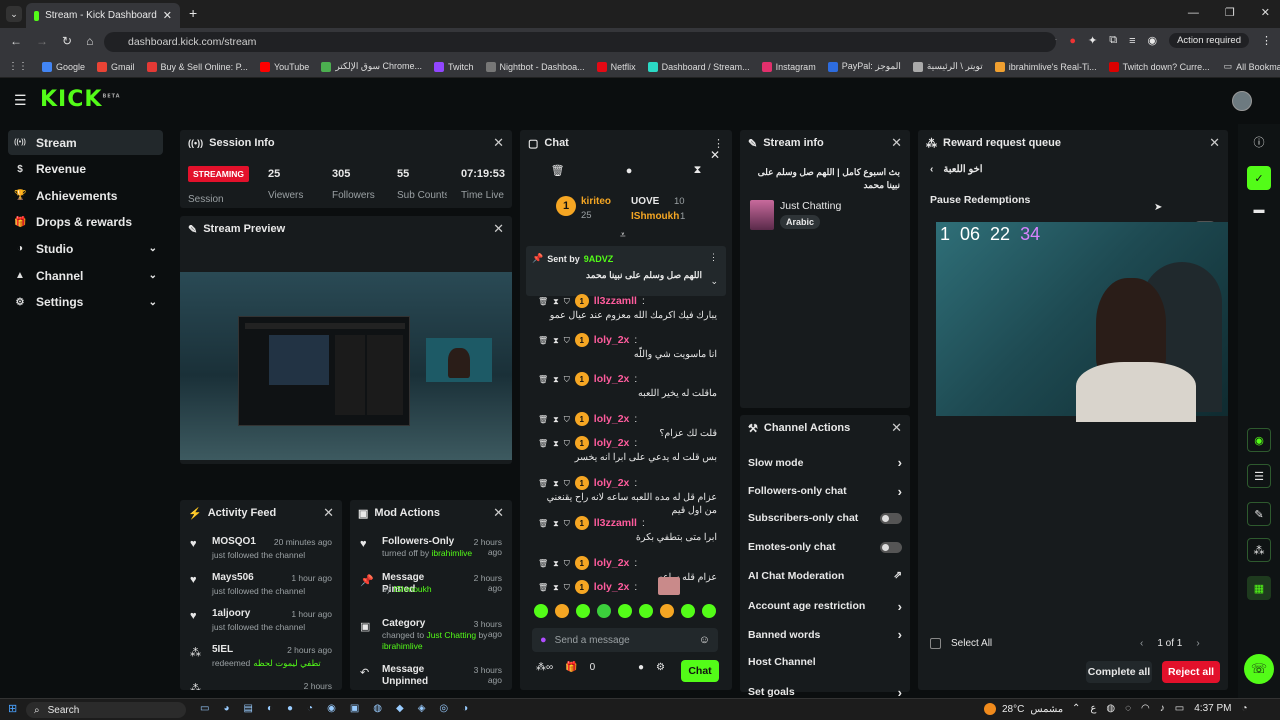 The width and height of the screenshot is (1280, 720). I want to click on chat-message: 🗑 ⧗ ⛉ 1 loly_2x: انا ماسويت شي واللّه, so click(624, 347).